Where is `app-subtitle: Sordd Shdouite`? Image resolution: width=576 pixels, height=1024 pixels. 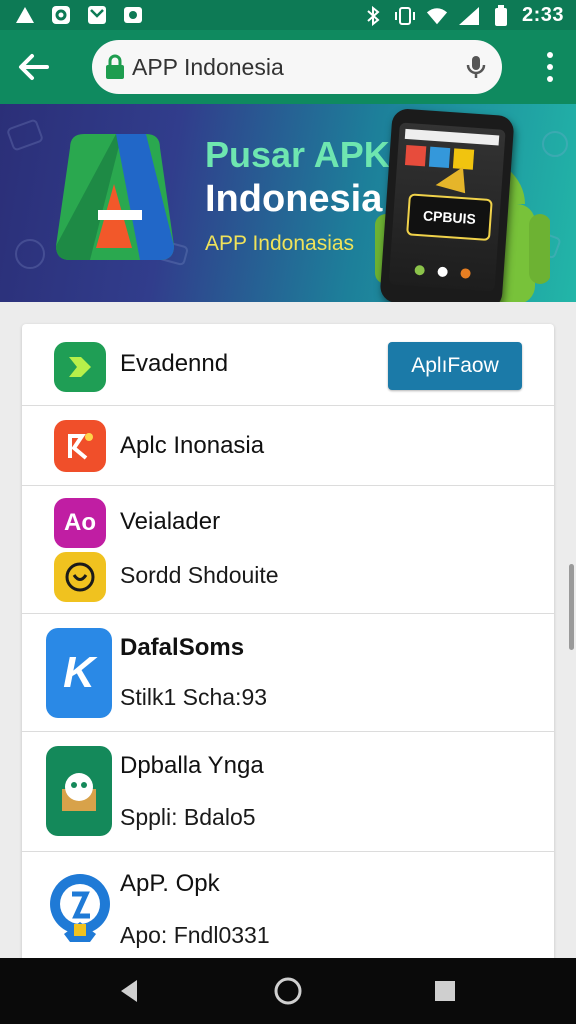 app-subtitle: Sordd Shdouite is located at coordinates (199, 575).